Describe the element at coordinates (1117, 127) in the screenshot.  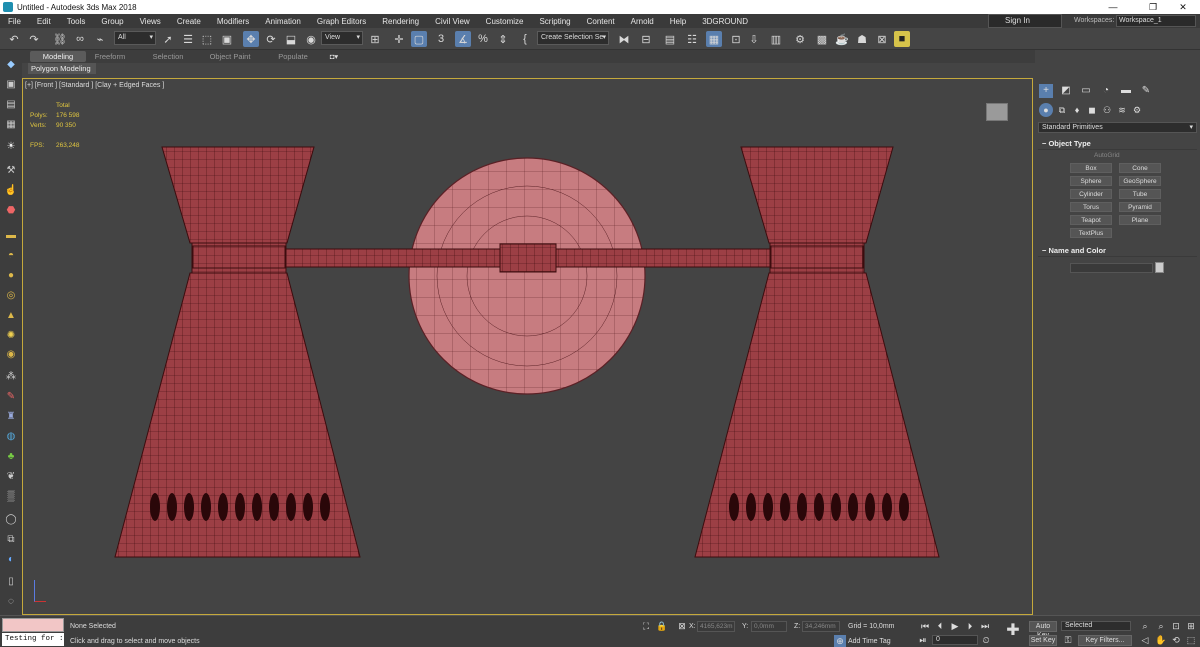
I see `primitive-type-dropdown: Standard Primitives` at that location.